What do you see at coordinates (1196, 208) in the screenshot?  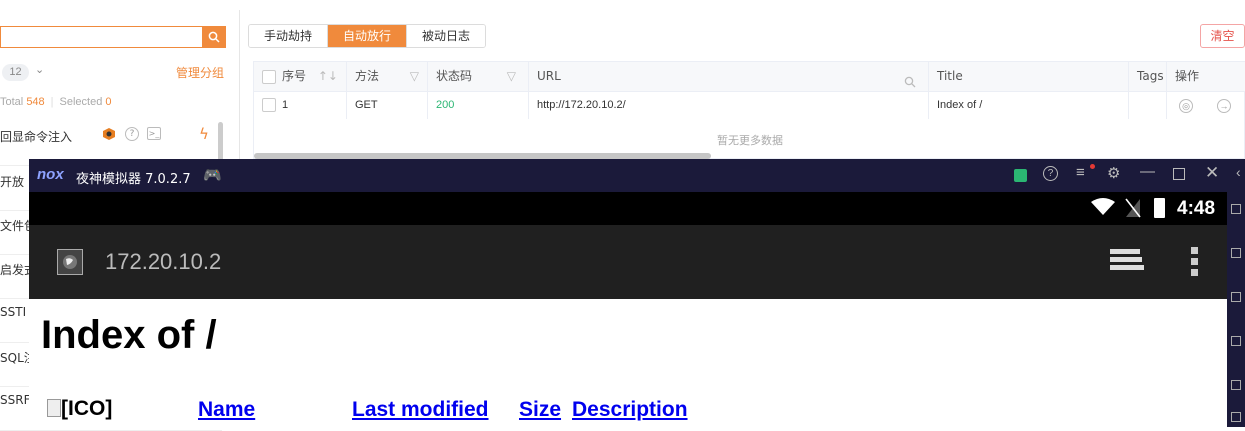 I see `status-time: 4:48` at bounding box center [1196, 208].